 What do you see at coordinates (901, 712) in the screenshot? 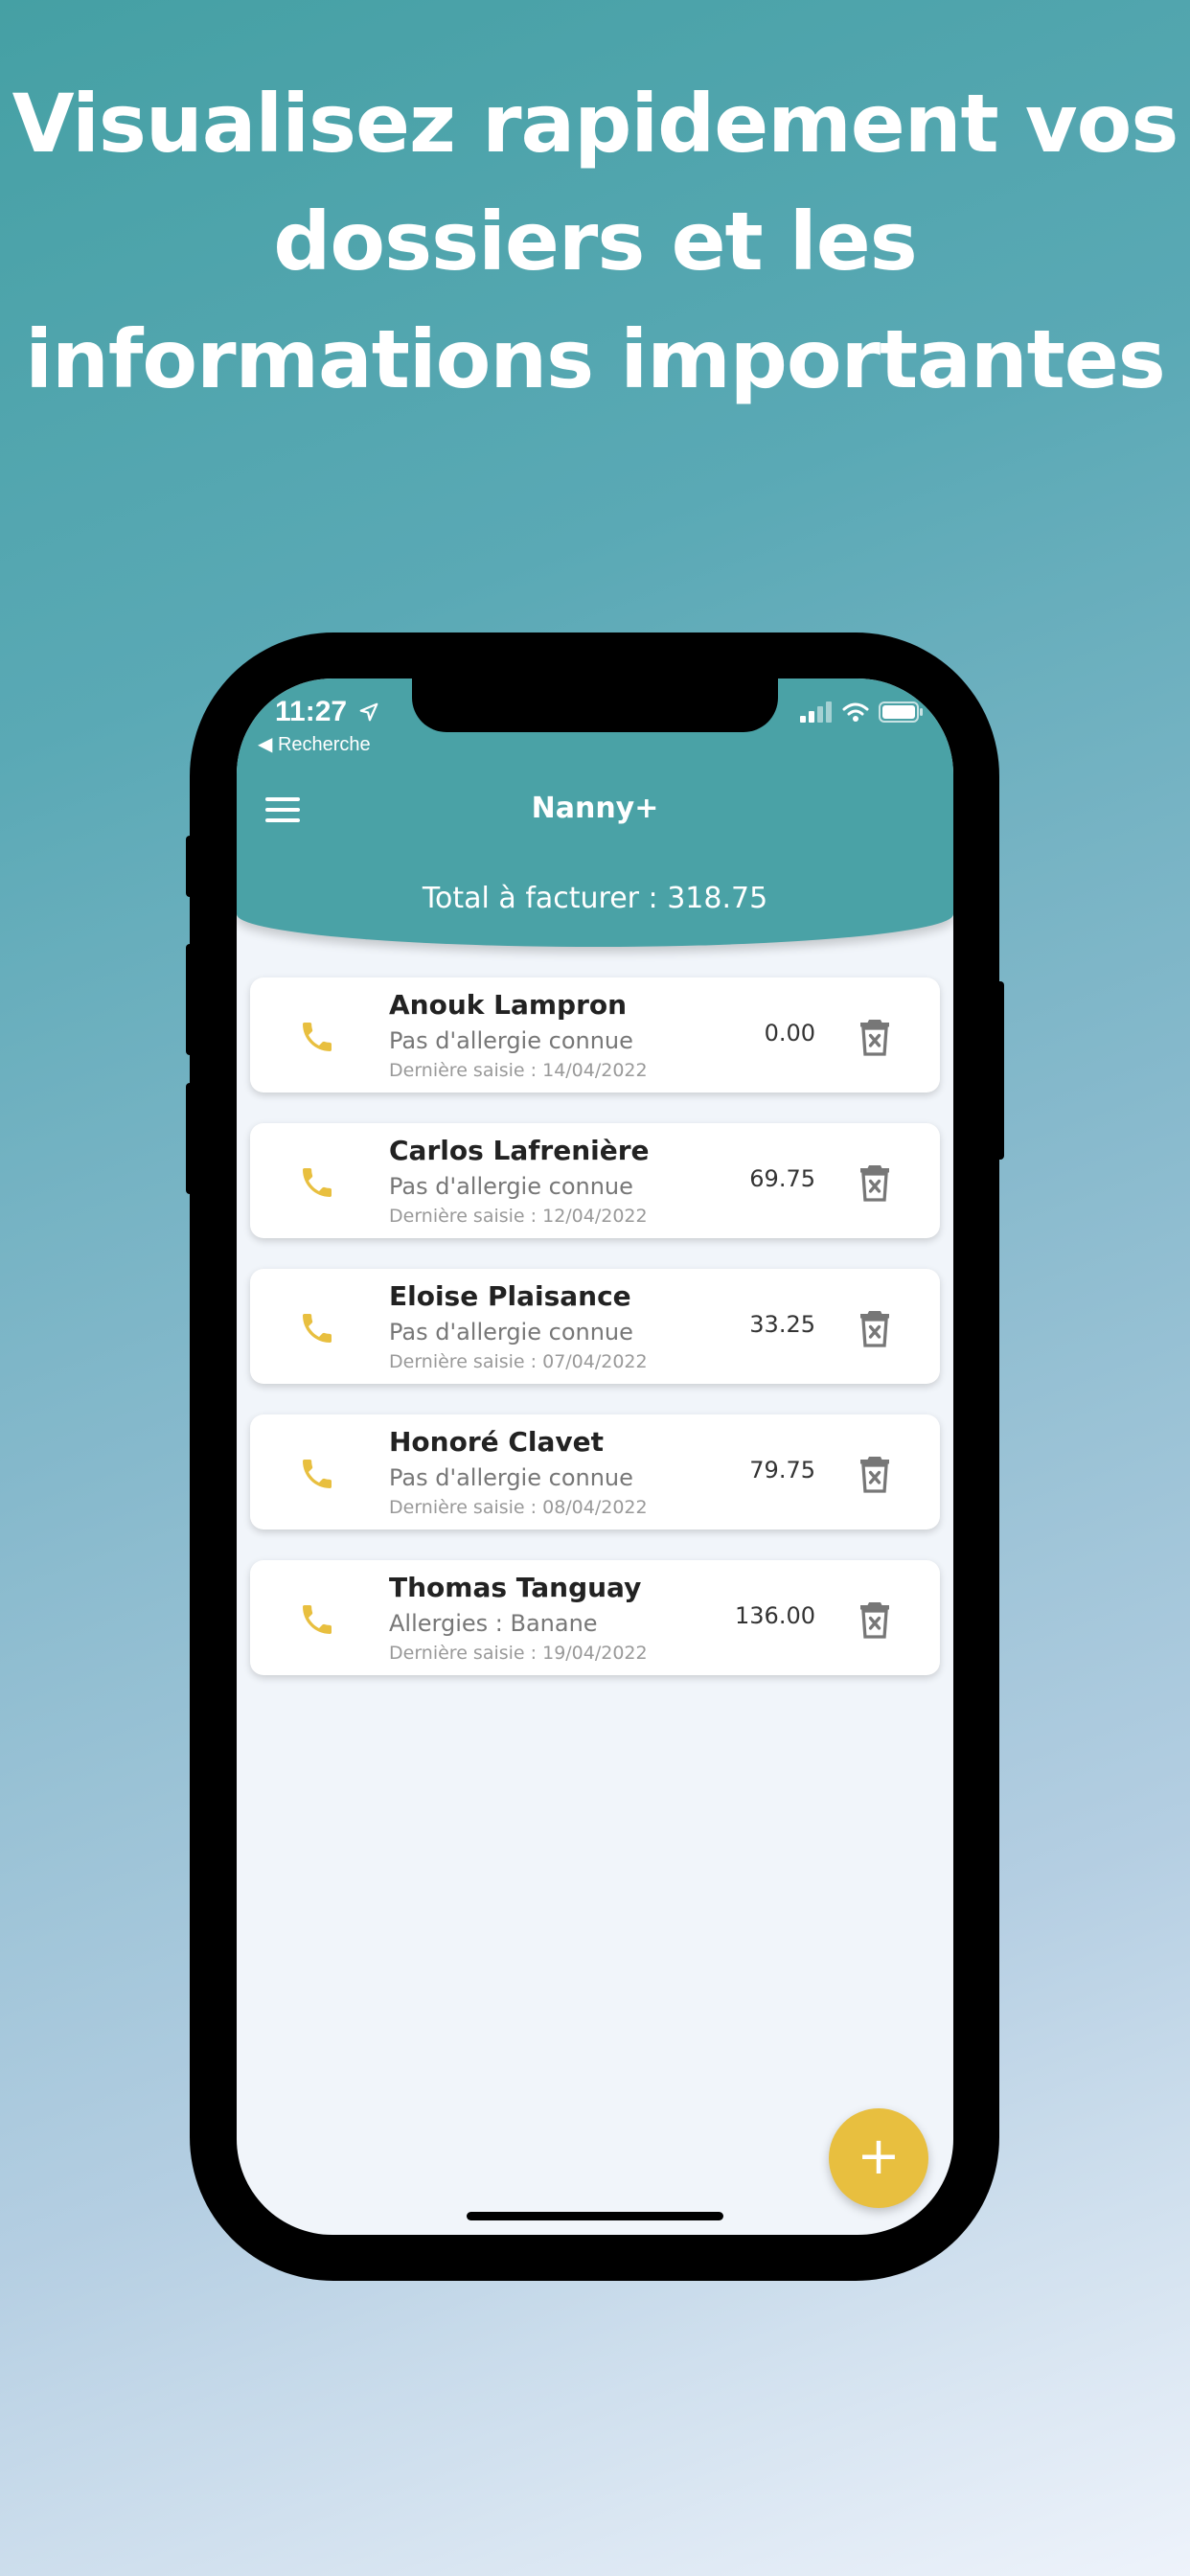
I see `battery-icon` at bounding box center [901, 712].